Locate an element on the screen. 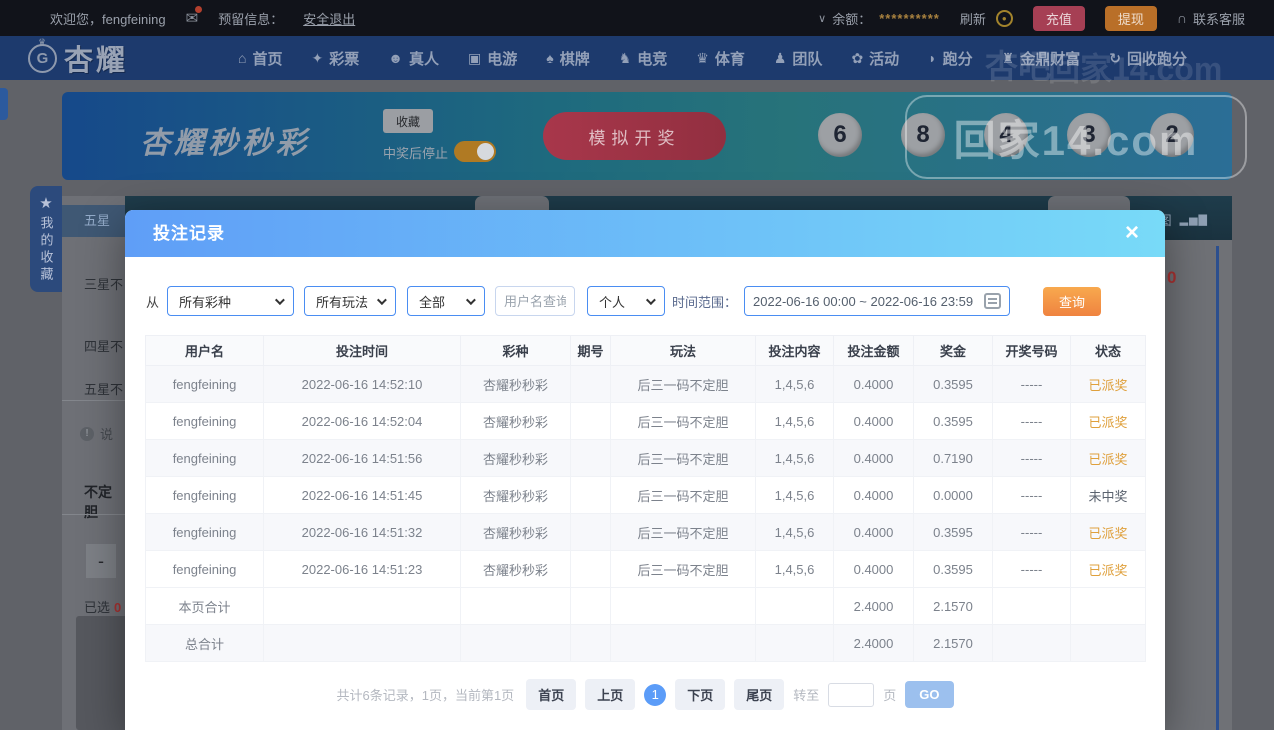 Image resolution: width=1274 pixels, height=730 pixels. nav-item-icon: ☻ is located at coordinates (395, 58).